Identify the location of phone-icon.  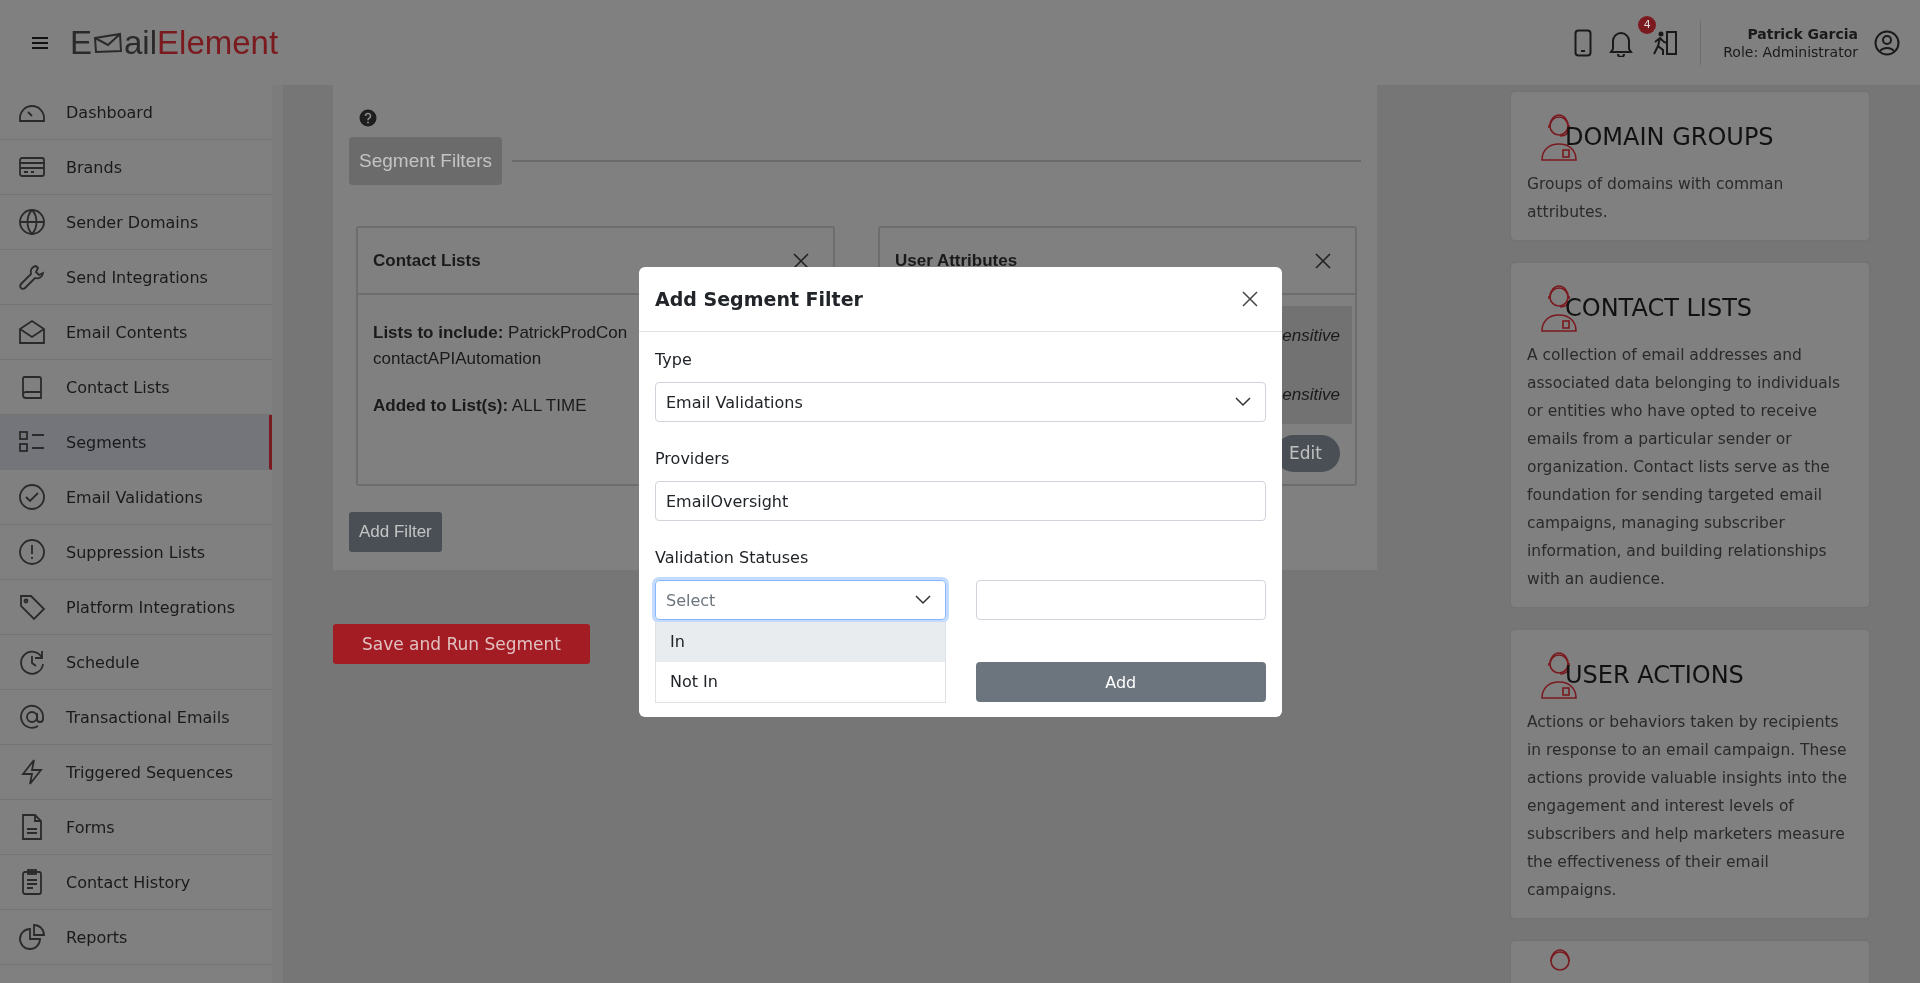
(1583, 42).